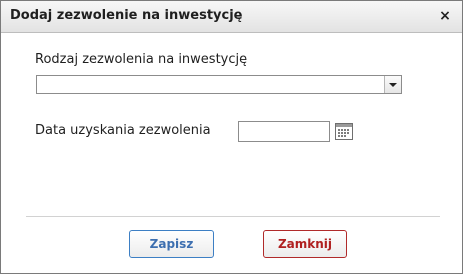  Describe the element at coordinates (171, 244) in the screenshot. I see `save-button: Zapisz` at that location.